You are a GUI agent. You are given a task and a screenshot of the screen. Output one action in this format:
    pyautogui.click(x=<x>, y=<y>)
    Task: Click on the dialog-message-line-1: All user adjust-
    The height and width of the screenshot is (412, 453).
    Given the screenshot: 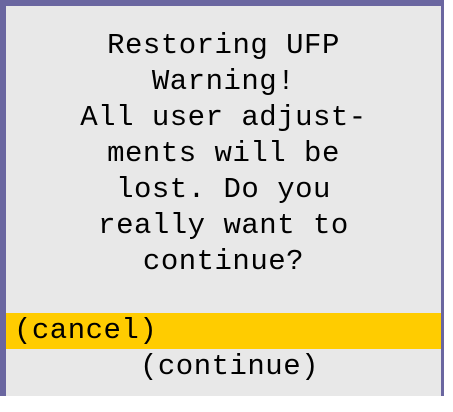 What is the action you would take?
    pyautogui.click(x=223, y=117)
    